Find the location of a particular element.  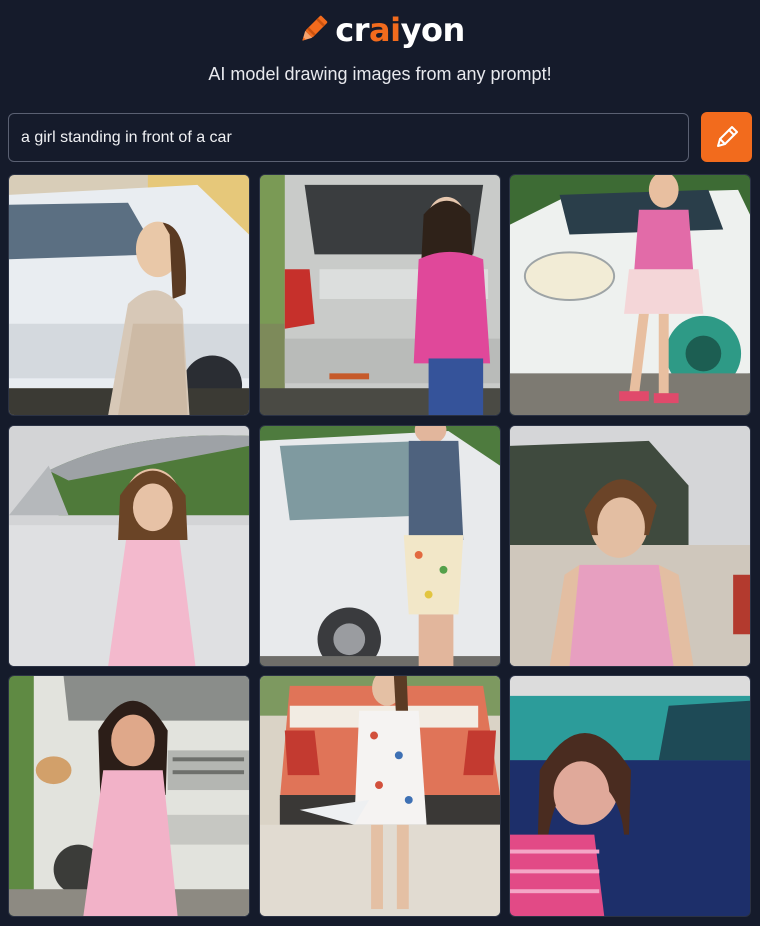

image-girl-silver-hatchback is located at coordinates (380, 295).